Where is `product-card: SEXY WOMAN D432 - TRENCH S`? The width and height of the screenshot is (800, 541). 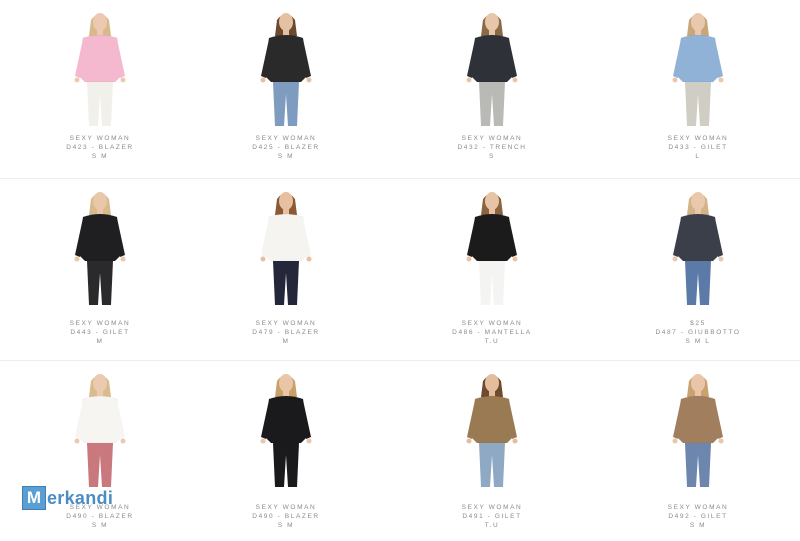 product-card: SEXY WOMAN D432 - TRENCH S is located at coordinates (492, 90).